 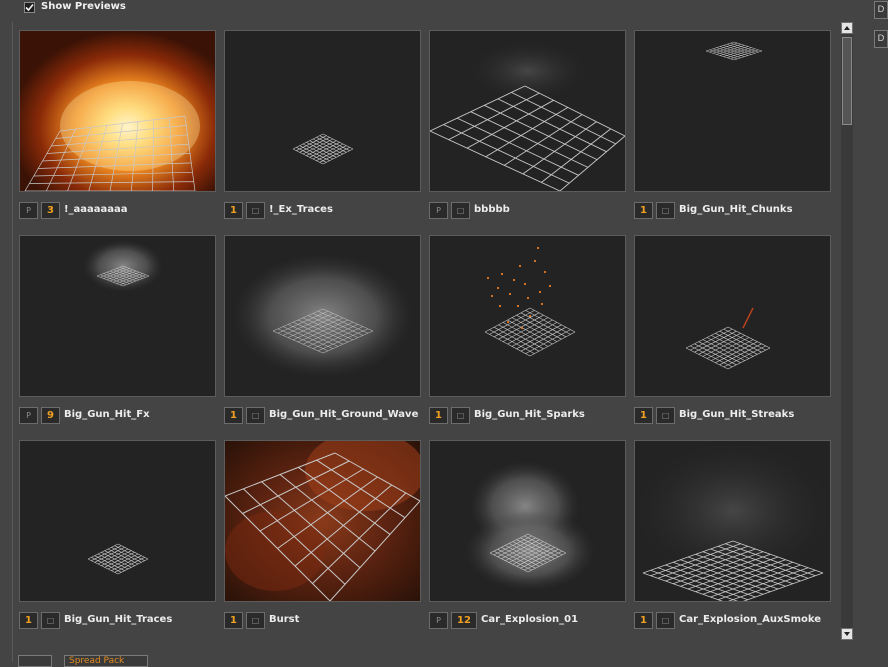 I want to click on item-name-label: Big_Gun_Hit_Streaks, so click(x=737, y=414).